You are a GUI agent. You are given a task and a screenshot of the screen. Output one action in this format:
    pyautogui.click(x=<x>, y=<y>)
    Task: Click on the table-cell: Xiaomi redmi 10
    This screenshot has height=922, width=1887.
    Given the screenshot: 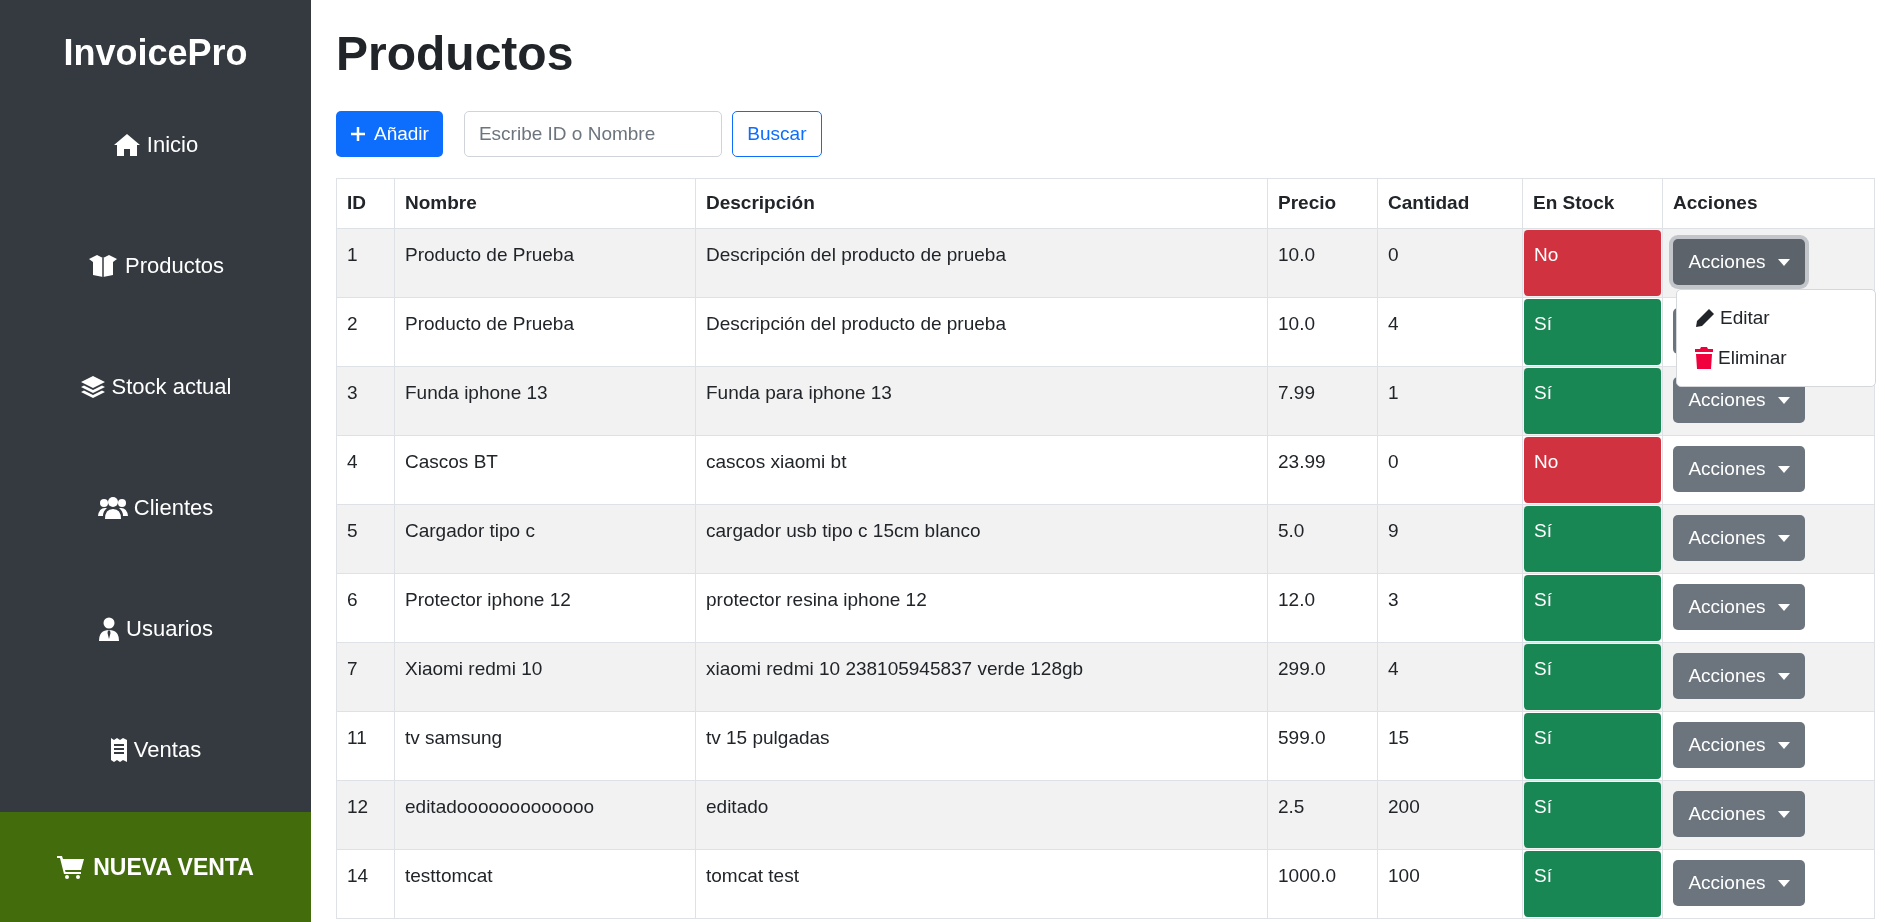 What is the action you would take?
    pyautogui.click(x=545, y=677)
    